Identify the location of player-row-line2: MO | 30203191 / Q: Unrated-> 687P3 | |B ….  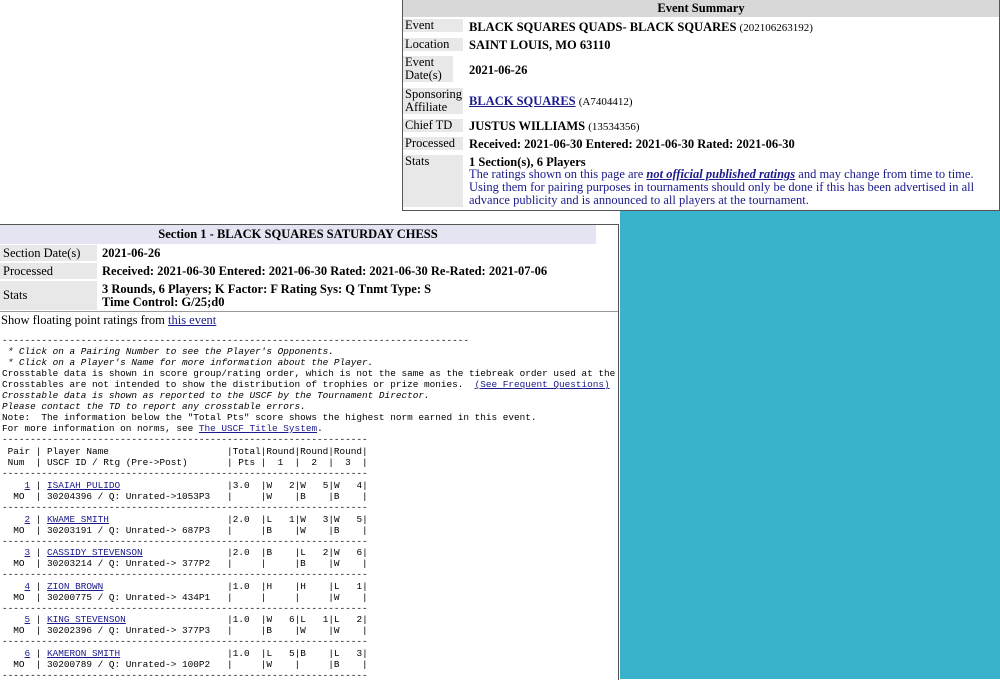
(185, 530).